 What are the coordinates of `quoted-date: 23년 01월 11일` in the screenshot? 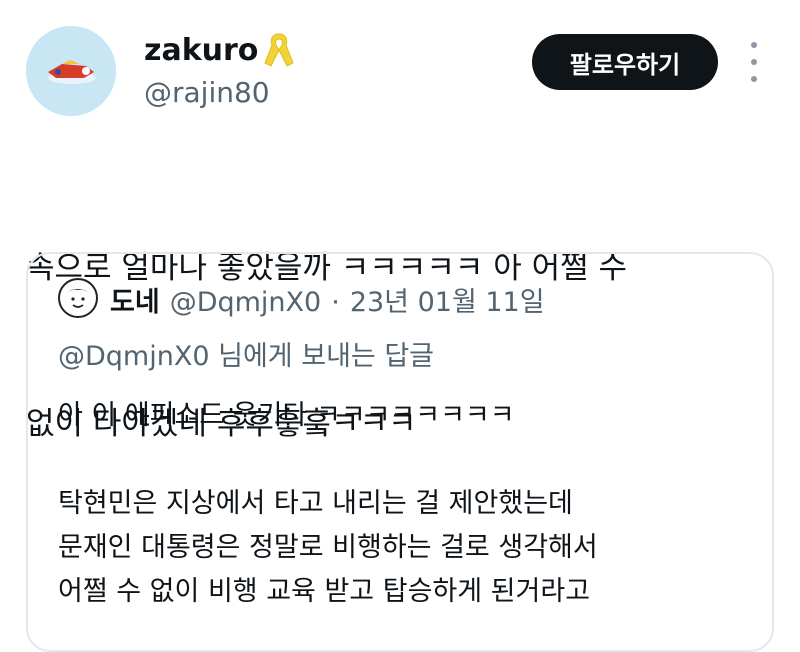 It's located at (447, 299).